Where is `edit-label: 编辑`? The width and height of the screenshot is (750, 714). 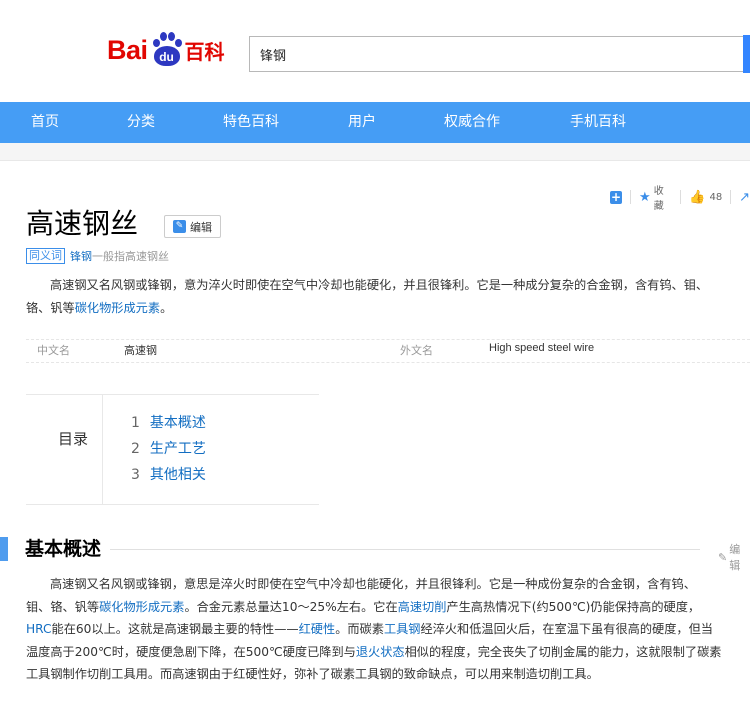
edit-label: 编辑 is located at coordinates (201, 227).